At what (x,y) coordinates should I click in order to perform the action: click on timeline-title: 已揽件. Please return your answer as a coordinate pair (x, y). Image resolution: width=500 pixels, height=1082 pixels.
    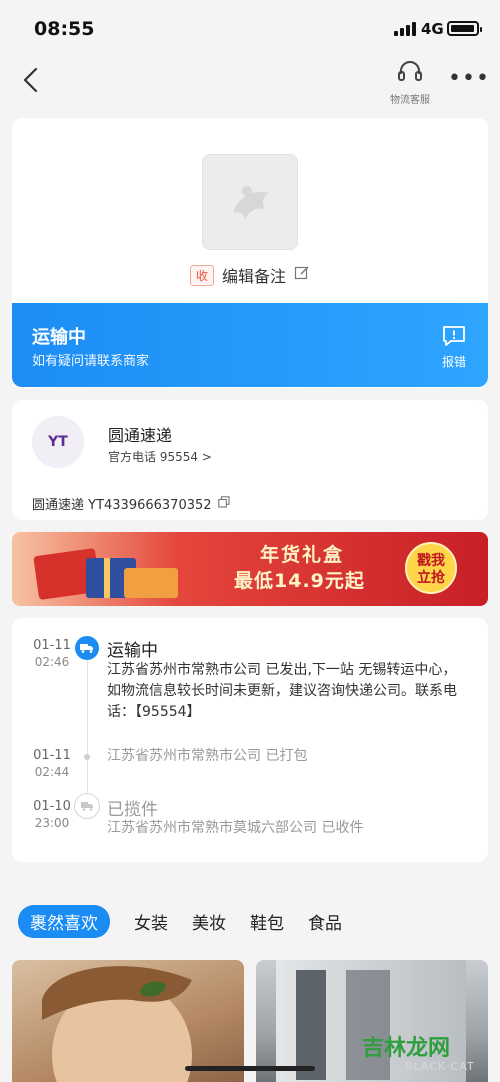
    Looking at the image, I should click on (132, 810).